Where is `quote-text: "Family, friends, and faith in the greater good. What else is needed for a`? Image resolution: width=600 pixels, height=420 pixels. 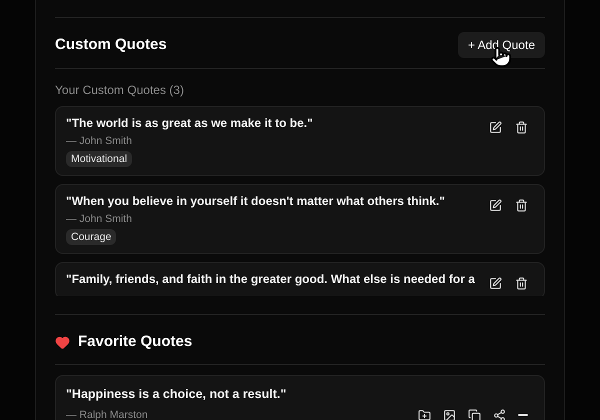
quote-text: "Family, friends, and faith in the greater good. What else is needed for a is located at coordinates (270, 279).